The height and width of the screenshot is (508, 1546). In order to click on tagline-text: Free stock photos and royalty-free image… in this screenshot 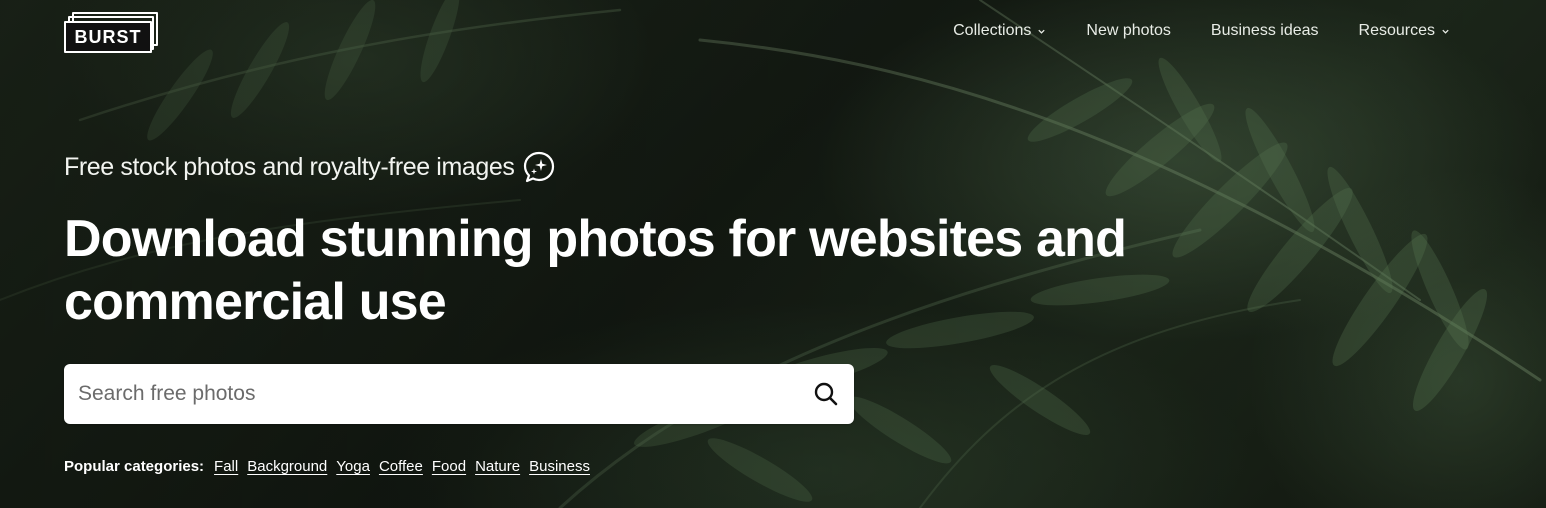, I will do `click(289, 166)`.